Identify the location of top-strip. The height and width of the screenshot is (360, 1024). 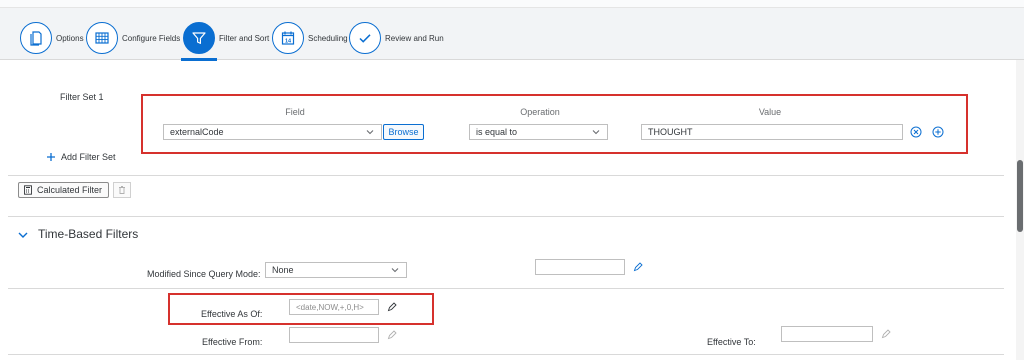
(512, 4).